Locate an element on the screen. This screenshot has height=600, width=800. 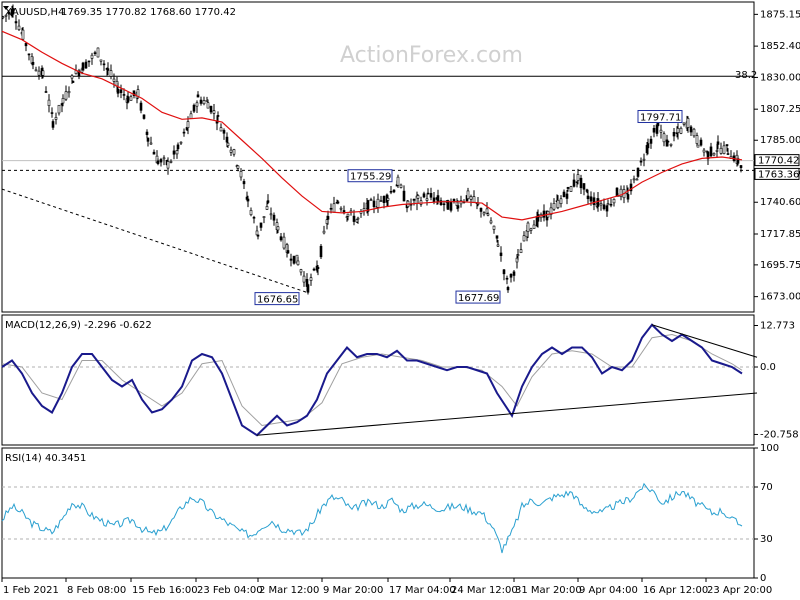
price-tick-label: 1740.60 is located at coordinates (780, 202).